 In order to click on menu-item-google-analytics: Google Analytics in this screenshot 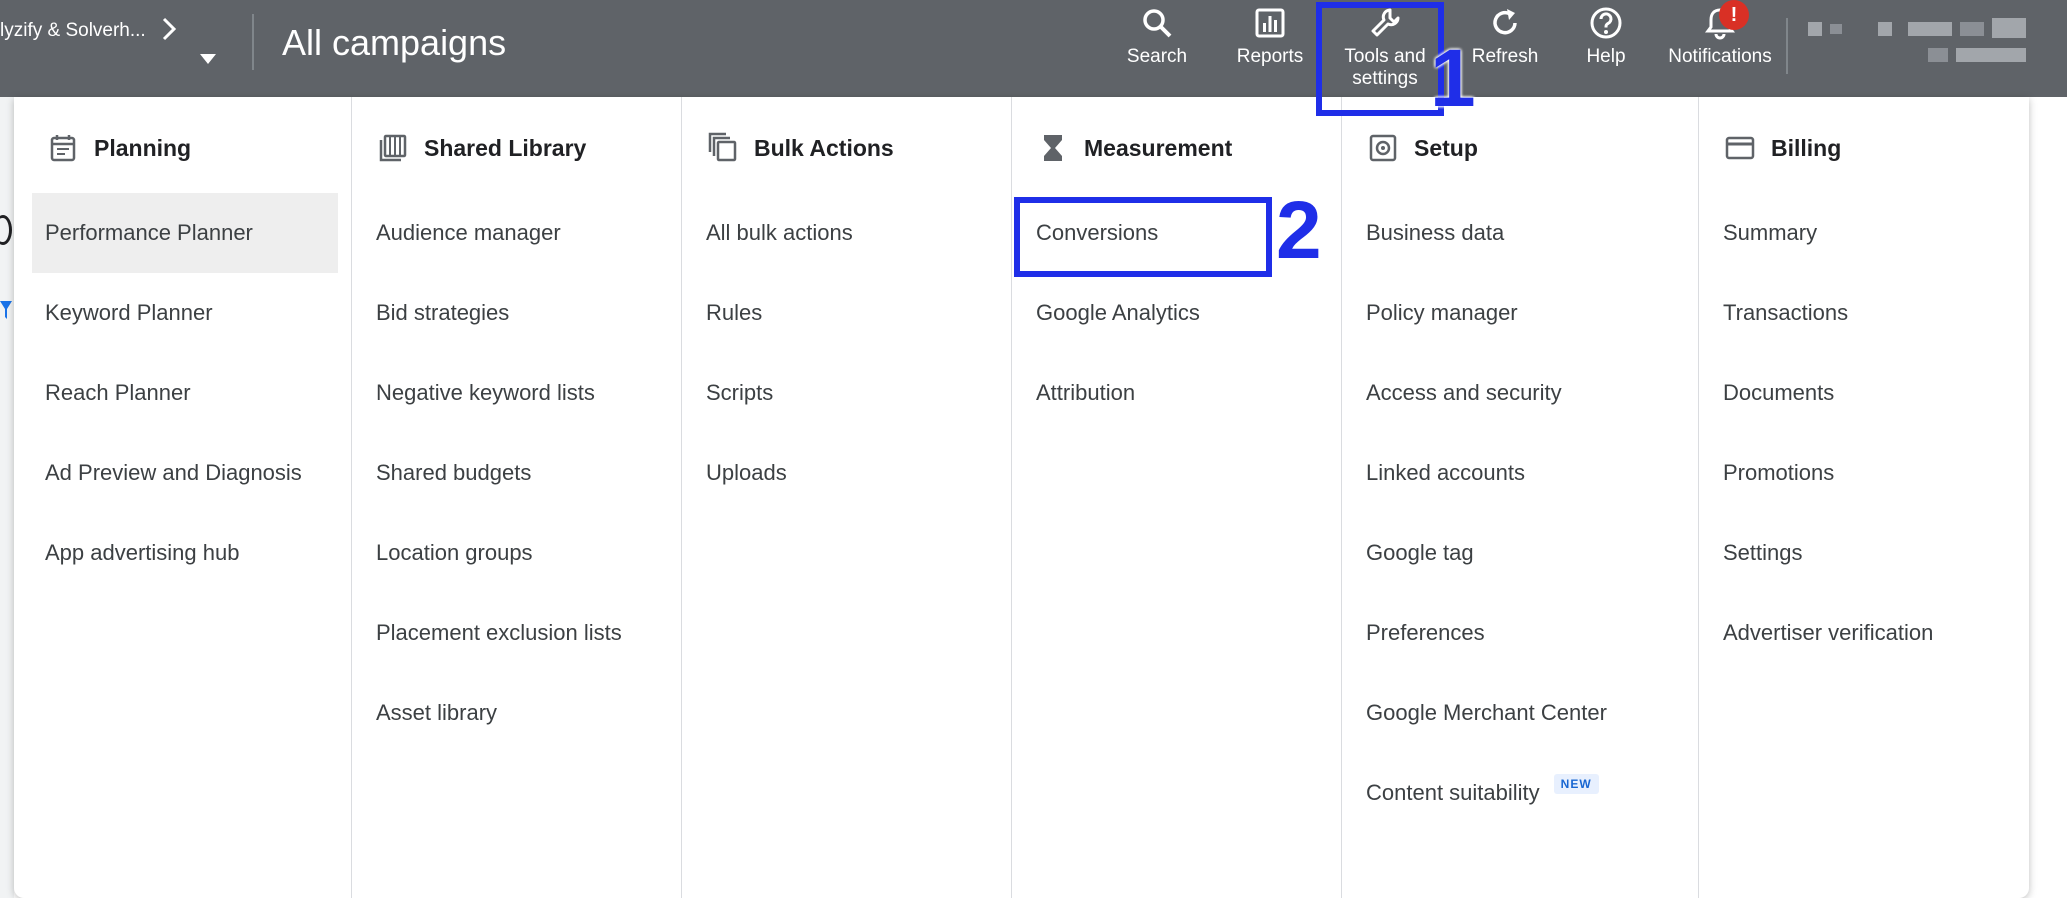, I will do `click(1181, 313)`.